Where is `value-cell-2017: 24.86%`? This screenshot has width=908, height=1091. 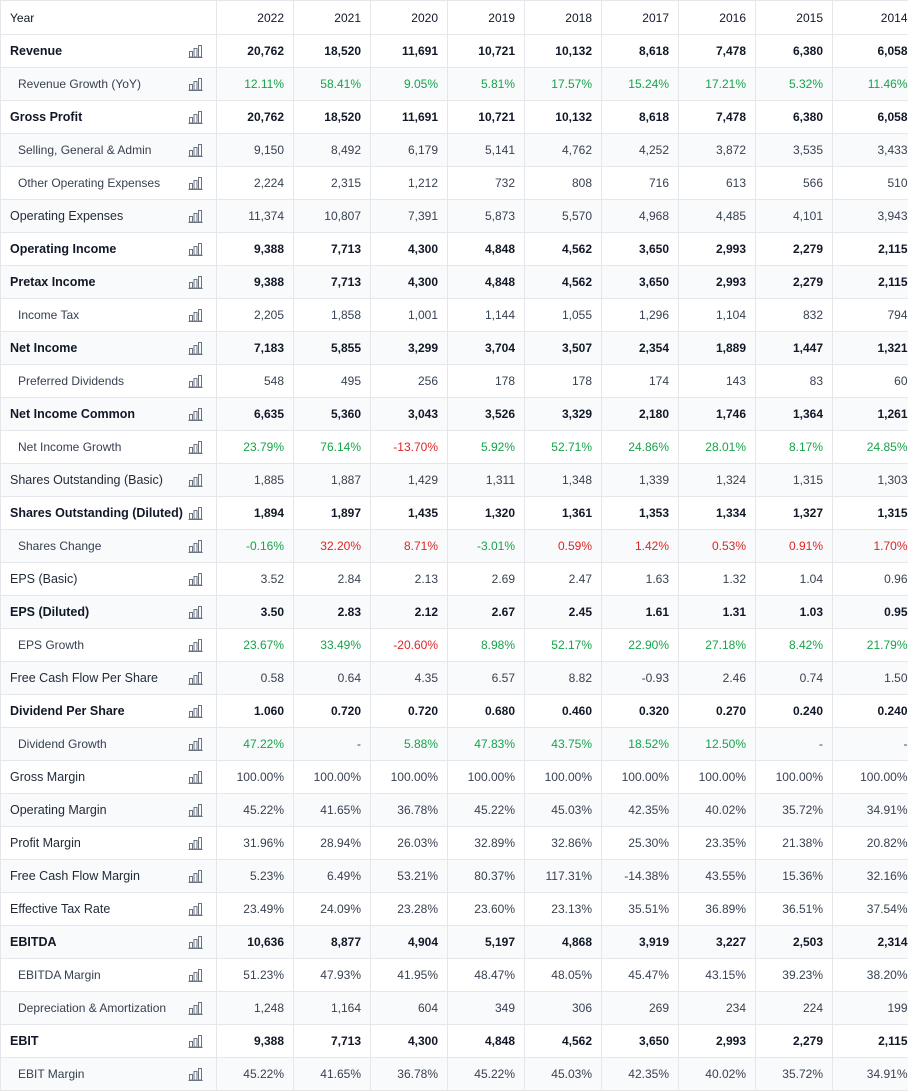
value-cell-2017: 24.86% is located at coordinates (640, 447).